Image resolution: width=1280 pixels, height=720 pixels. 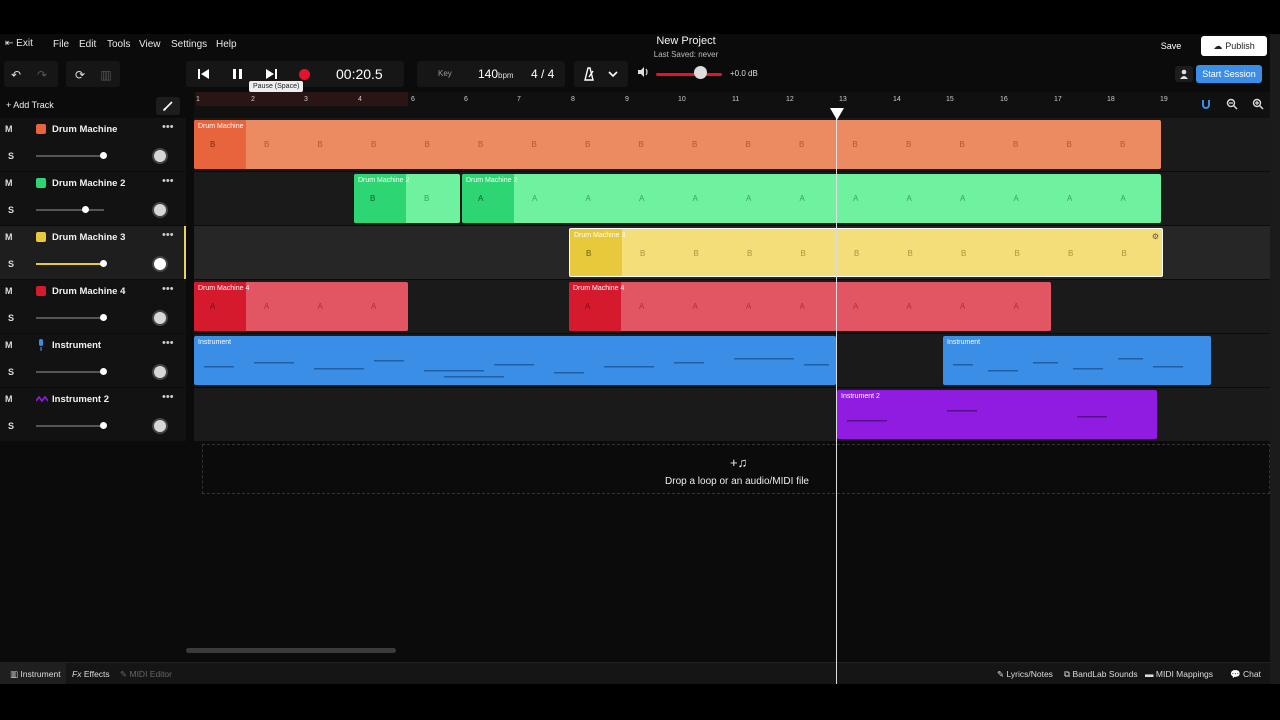 I want to click on save-button: Save, so click(x=1171, y=45).